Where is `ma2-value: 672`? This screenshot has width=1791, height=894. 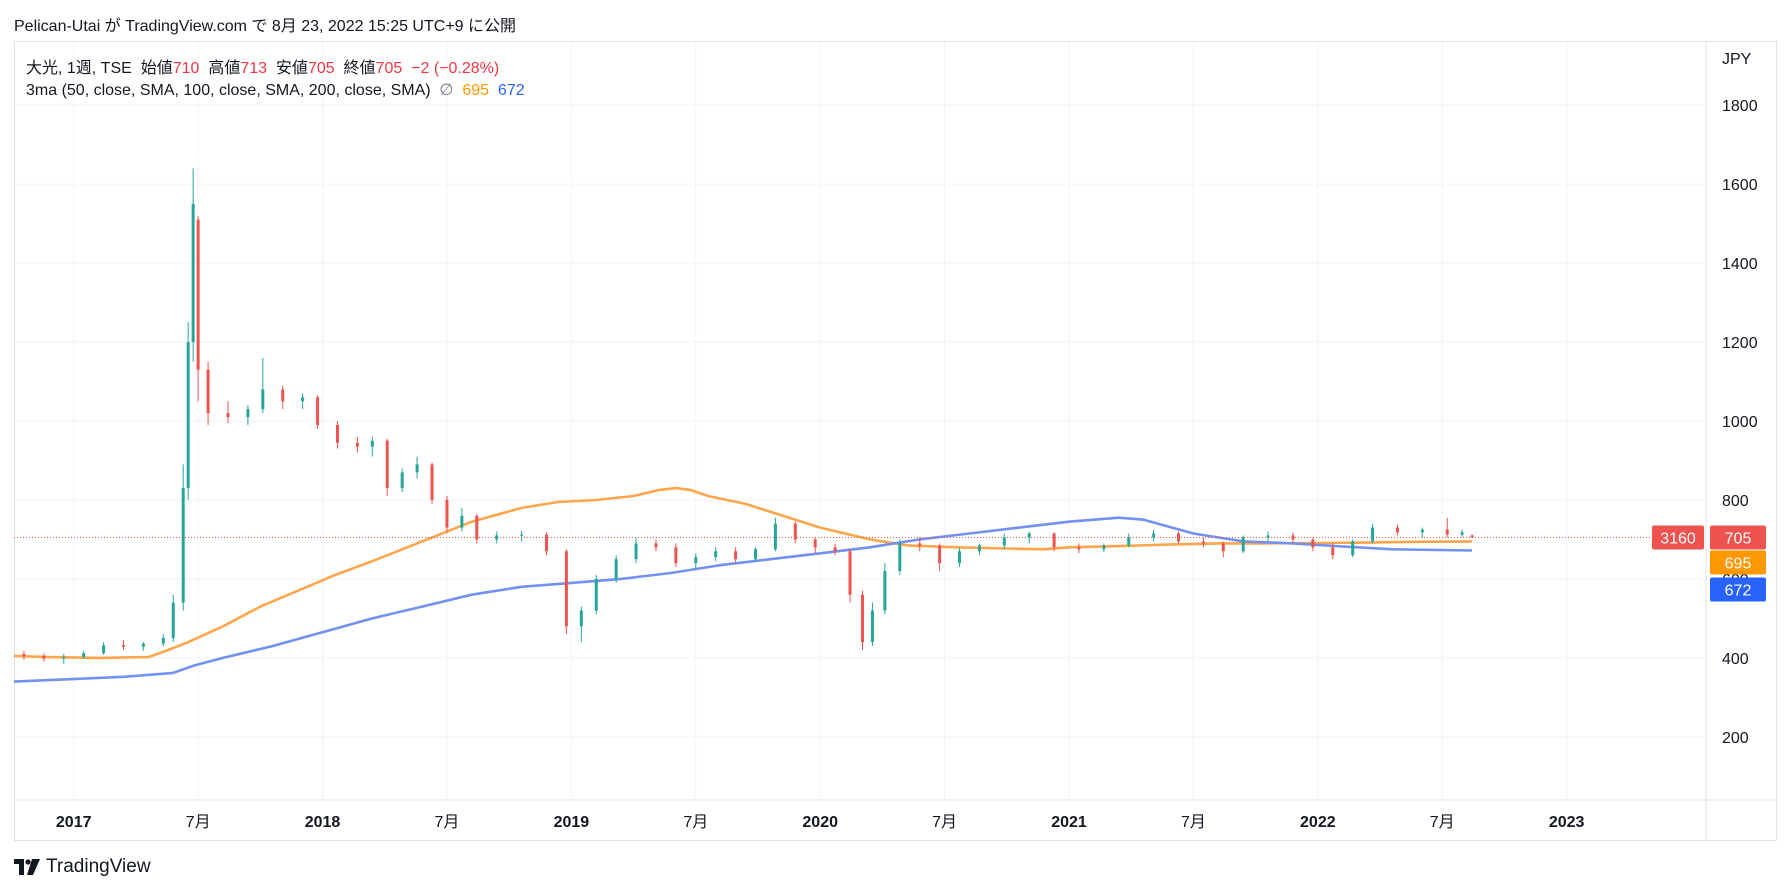 ma2-value: 672 is located at coordinates (511, 90).